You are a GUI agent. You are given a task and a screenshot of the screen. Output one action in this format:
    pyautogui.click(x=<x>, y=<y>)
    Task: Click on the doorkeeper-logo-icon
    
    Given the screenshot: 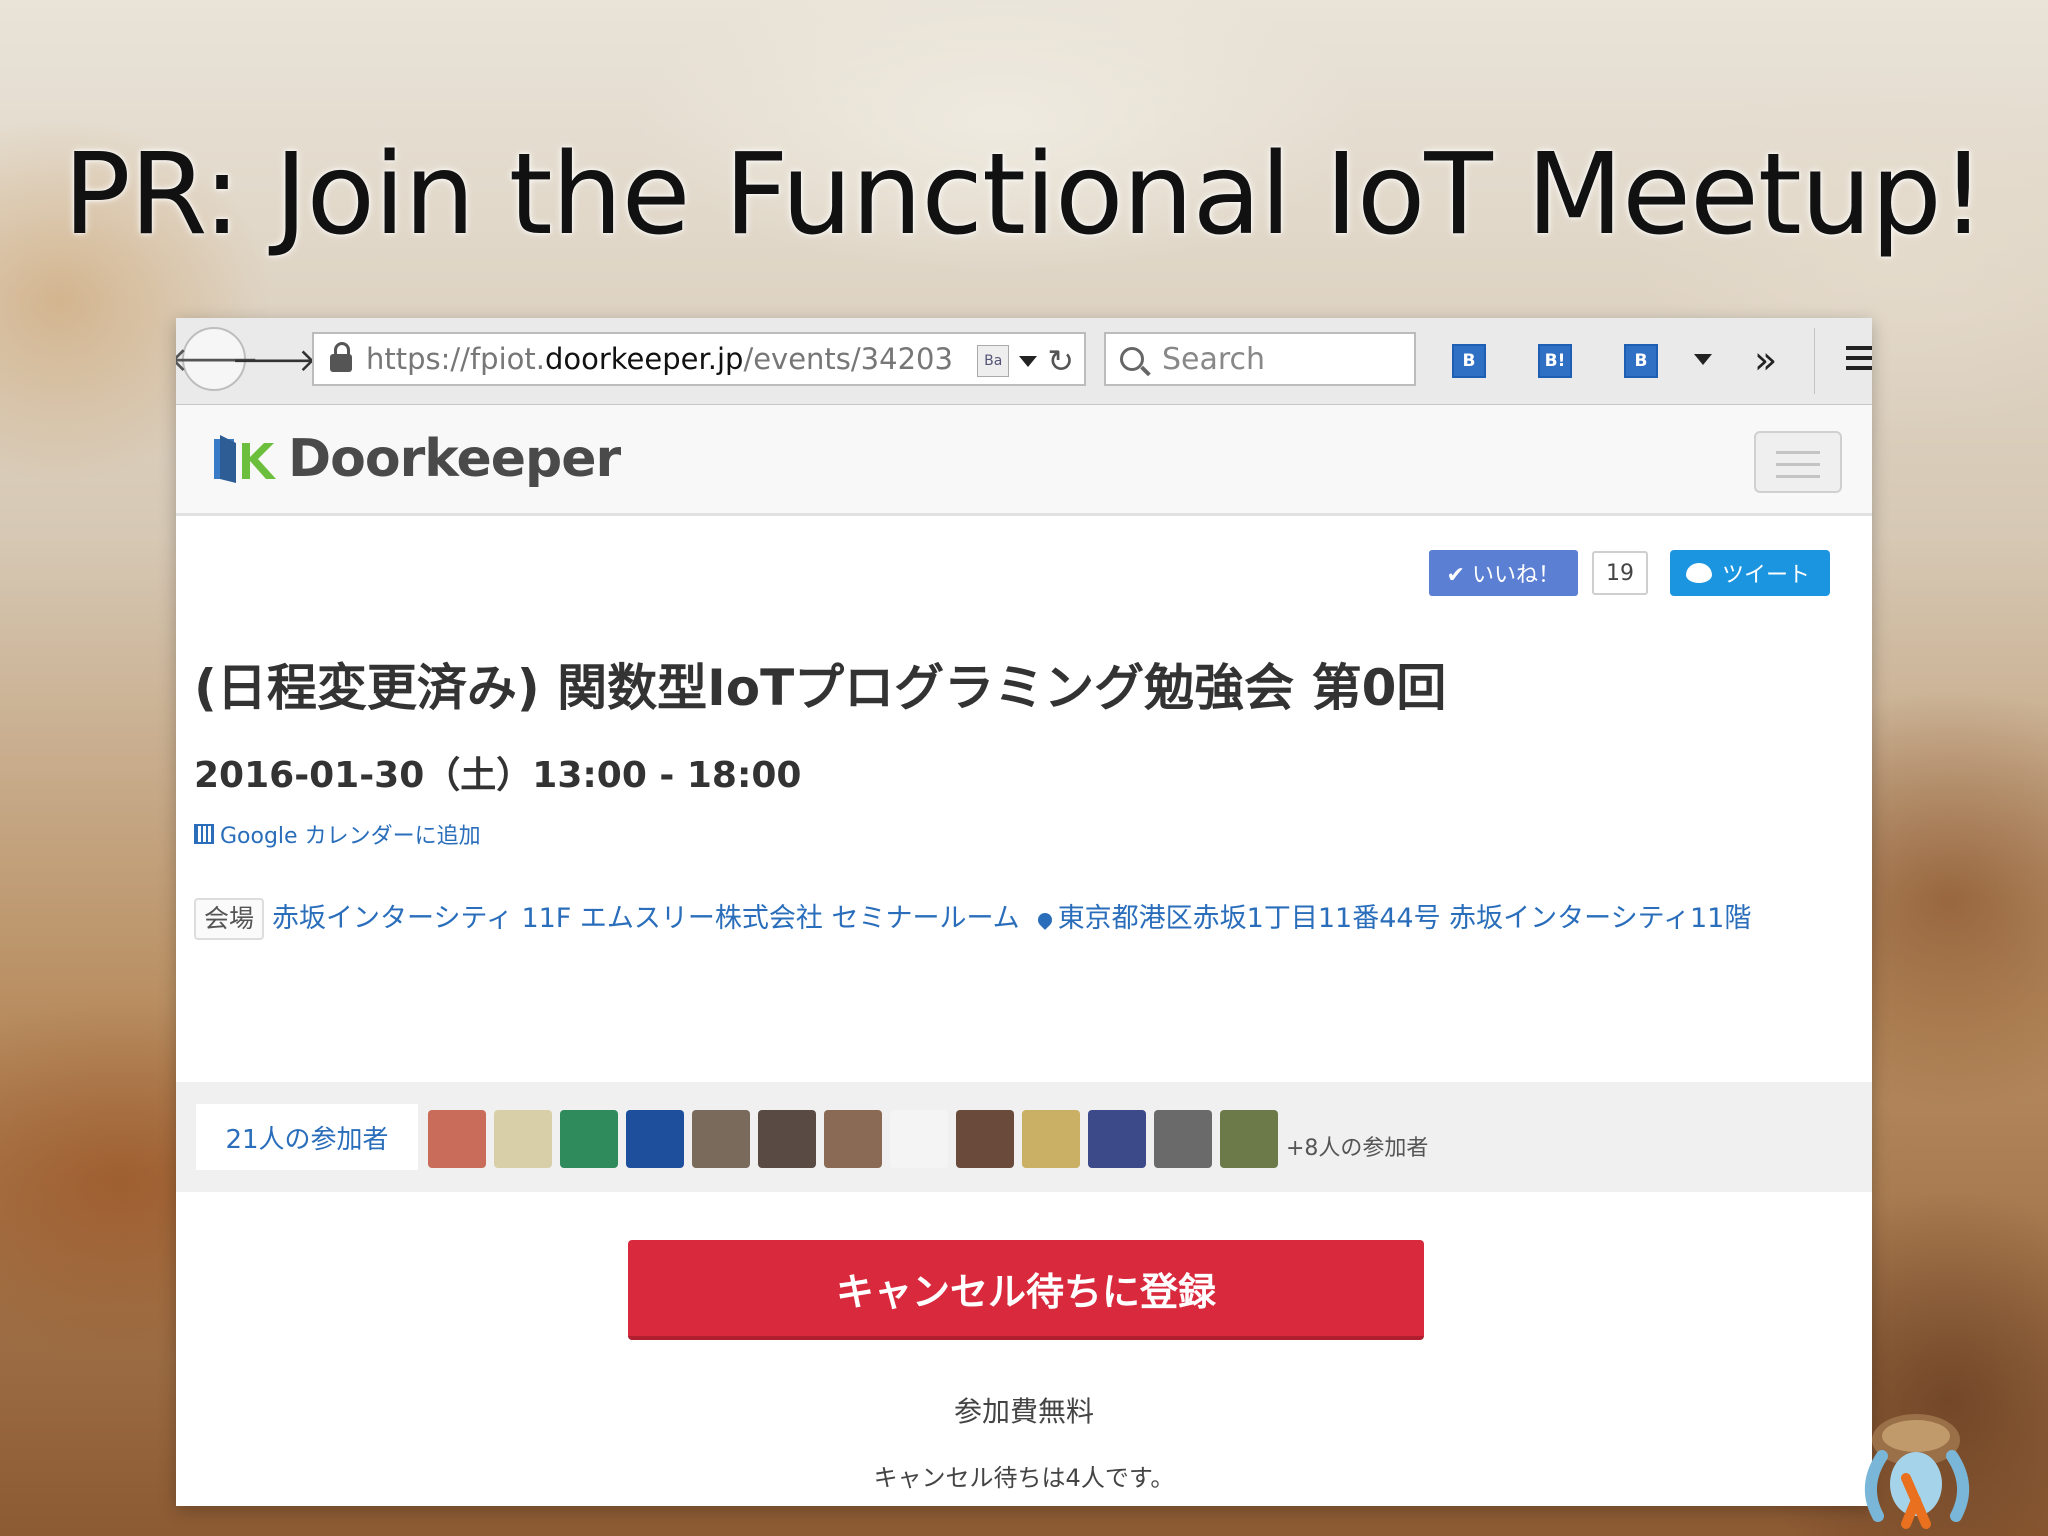 What is the action you would take?
    pyautogui.click(x=247, y=459)
    